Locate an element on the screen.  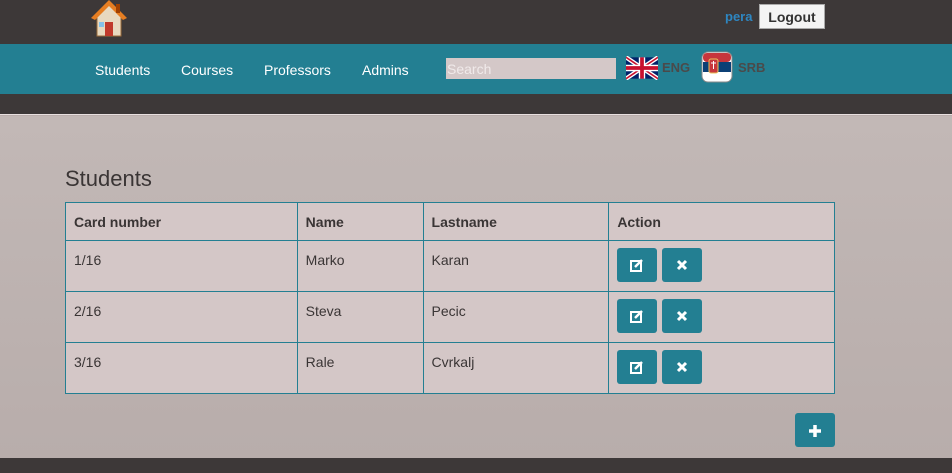
column-header-name: Name is located at coordinates (360, 221).